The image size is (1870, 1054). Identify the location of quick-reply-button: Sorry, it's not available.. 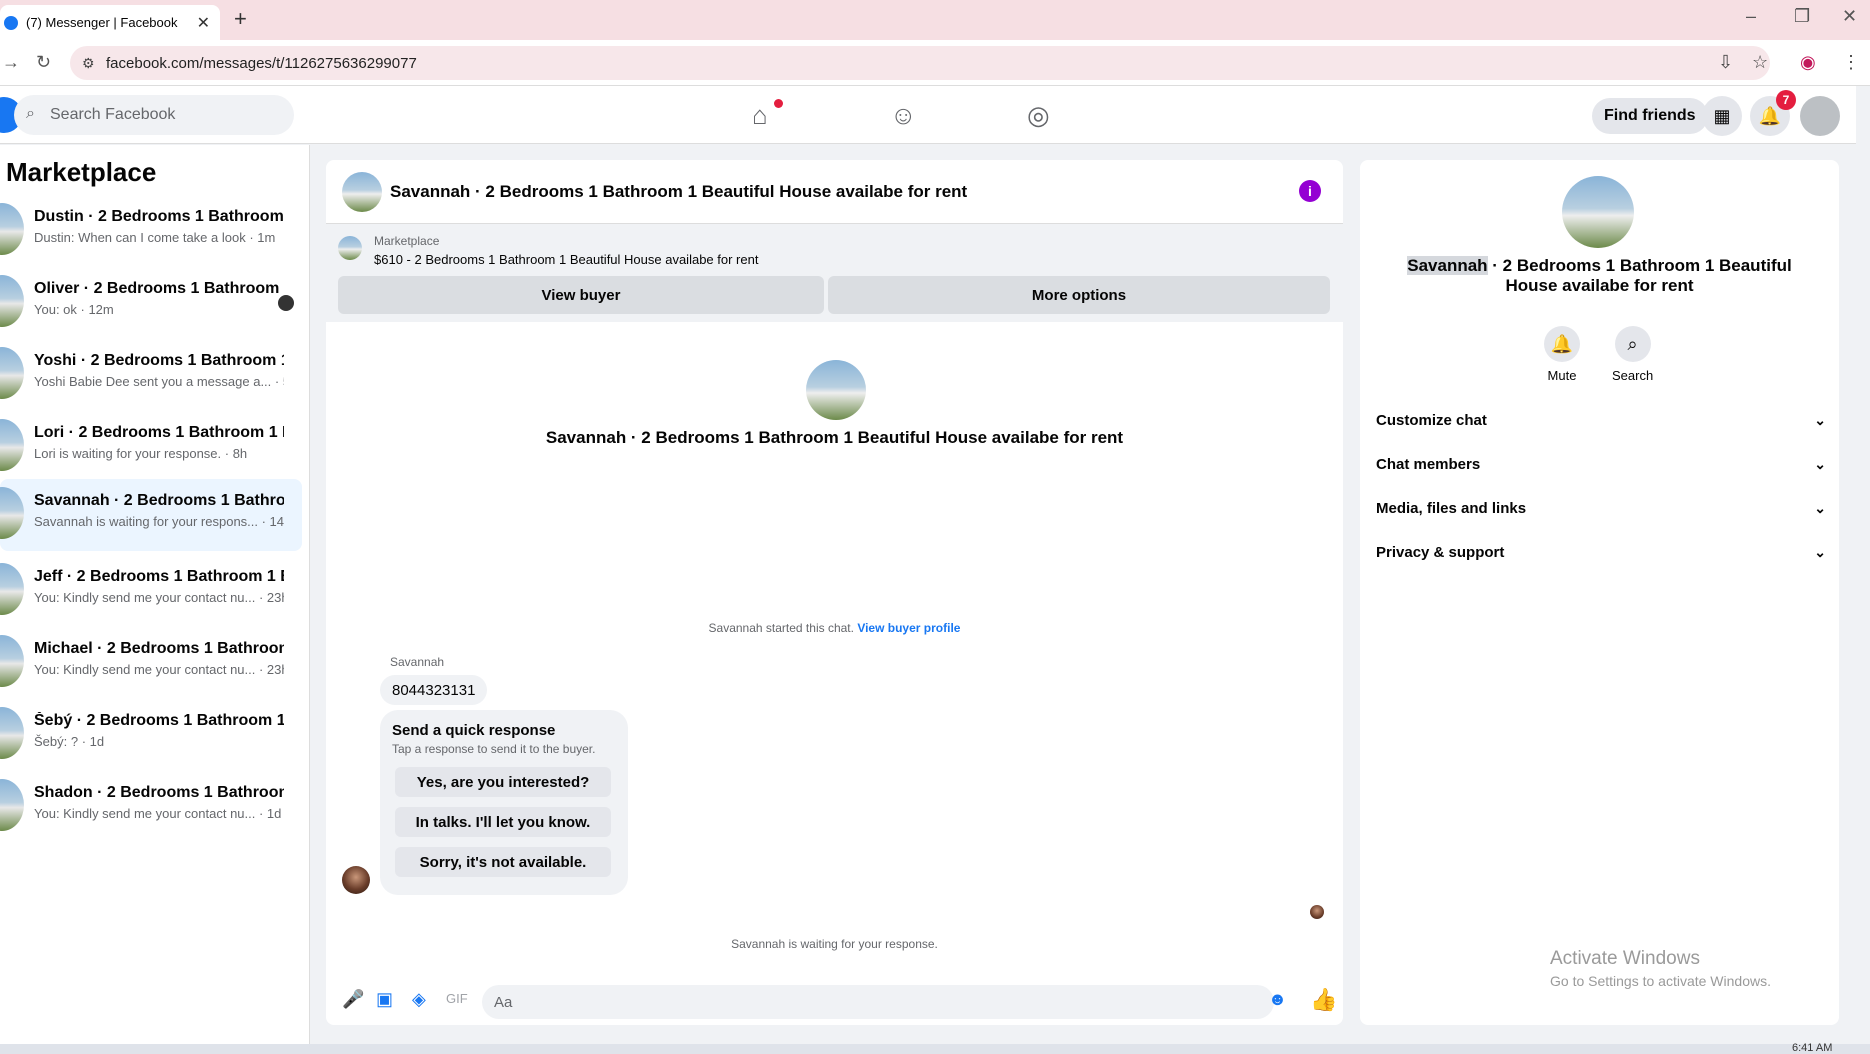
(503, 862).